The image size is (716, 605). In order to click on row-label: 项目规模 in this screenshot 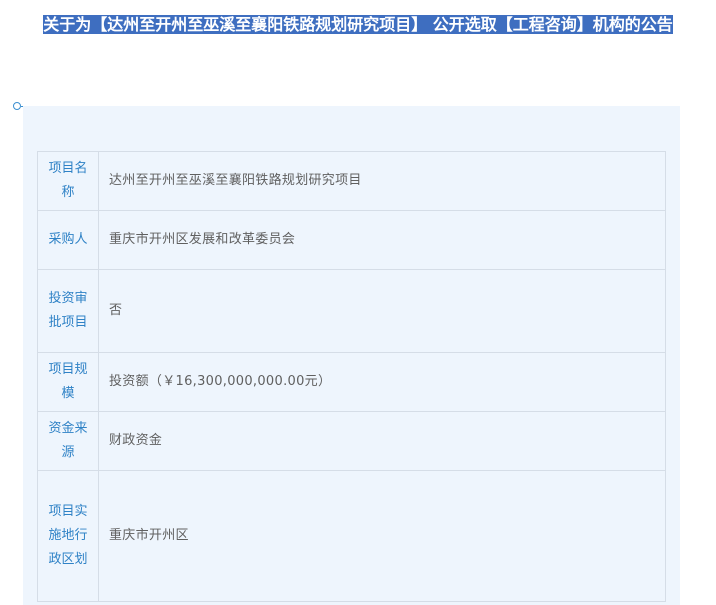, I will do `click(68, 382)`.